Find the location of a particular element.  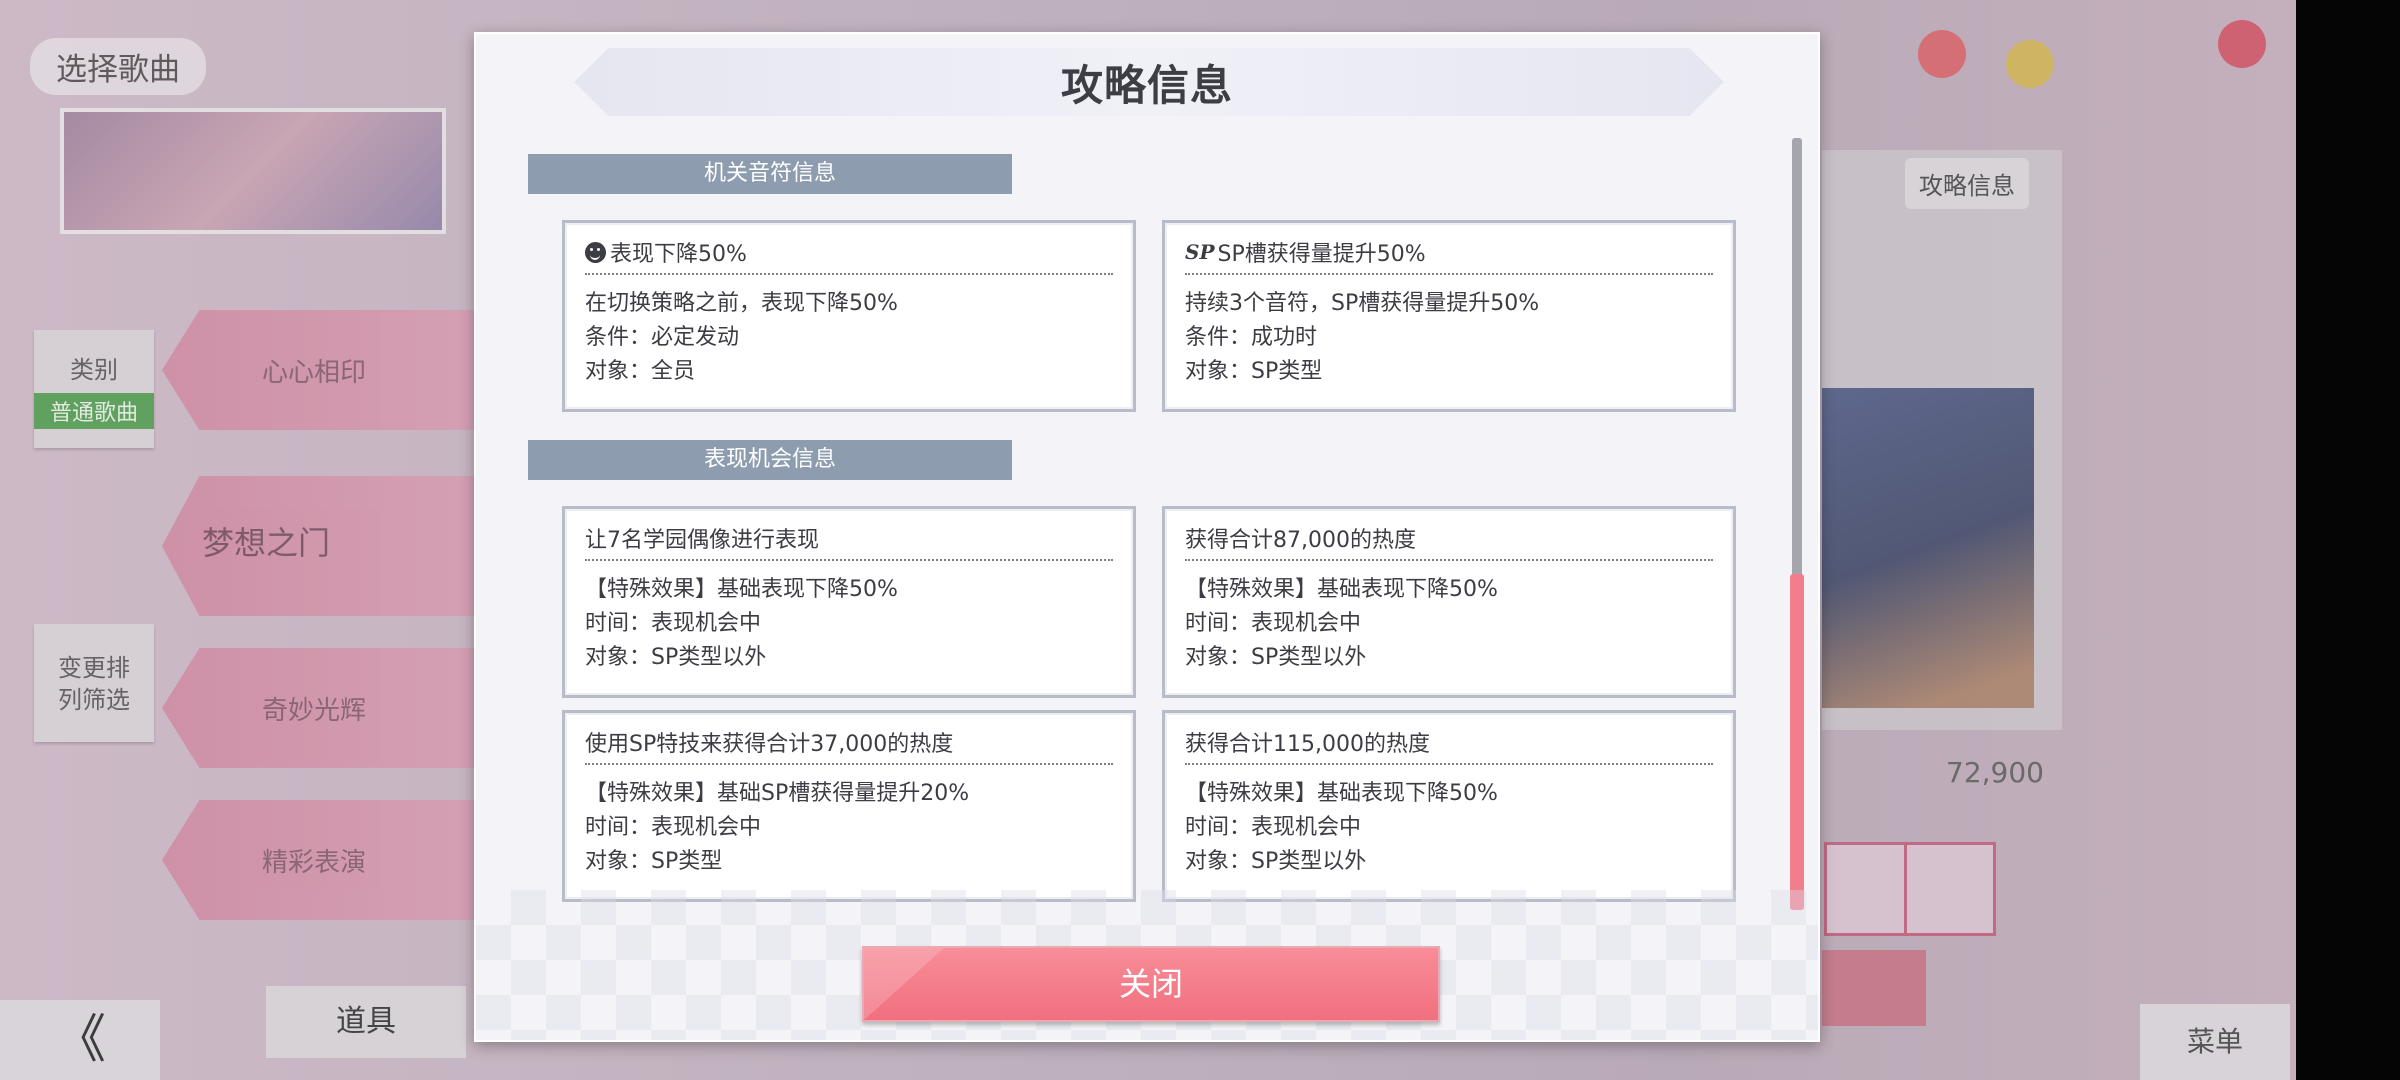

gimmick-note-card: 表现下降50% 在切换策略之前，表现下降50% 条件：必定发动 对象：全员 is located at coordinates (849, 316).